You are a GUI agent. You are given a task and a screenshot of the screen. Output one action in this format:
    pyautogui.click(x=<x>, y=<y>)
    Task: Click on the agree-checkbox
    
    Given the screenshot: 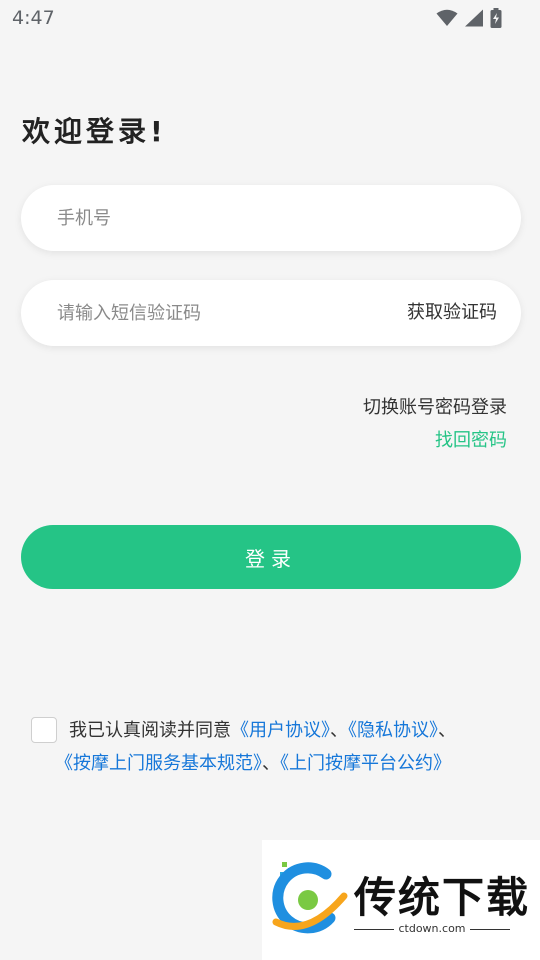 What is the action you would take?
    pyautogui.click(x=44, y=730)
    